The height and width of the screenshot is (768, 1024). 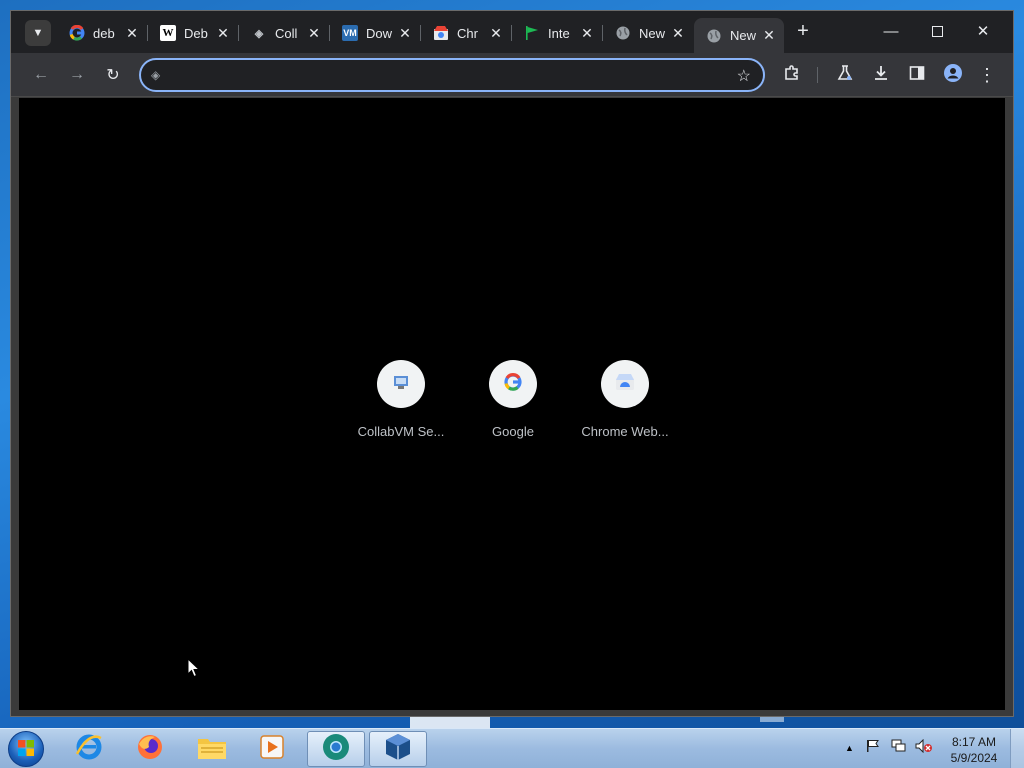 I want to click on folder-icon, so click(x=212, y=749).